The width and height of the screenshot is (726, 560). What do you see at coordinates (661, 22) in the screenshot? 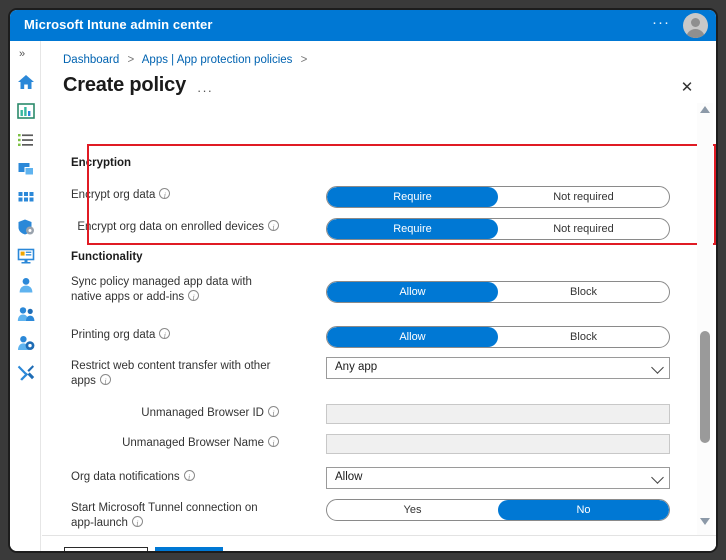
I see `header-overflow-icon: ···` at bounding box center [661, 22].